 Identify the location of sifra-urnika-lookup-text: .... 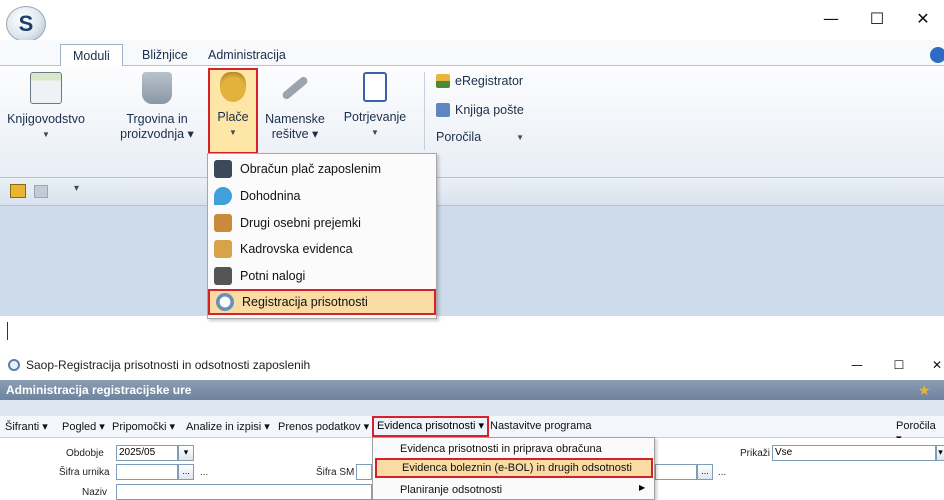
(204, 472).